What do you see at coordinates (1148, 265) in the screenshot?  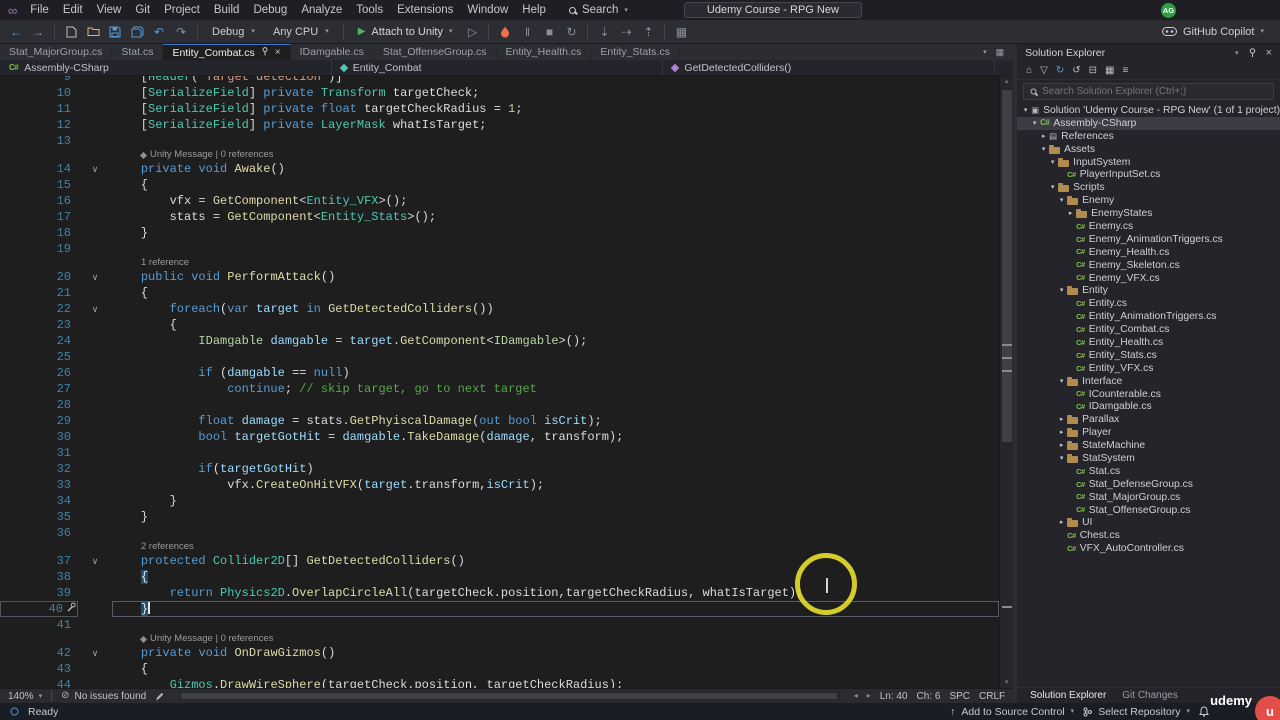 I see `tree-item: C# Enemy_Skeleton.cs` at bounding box center [1148, 265].